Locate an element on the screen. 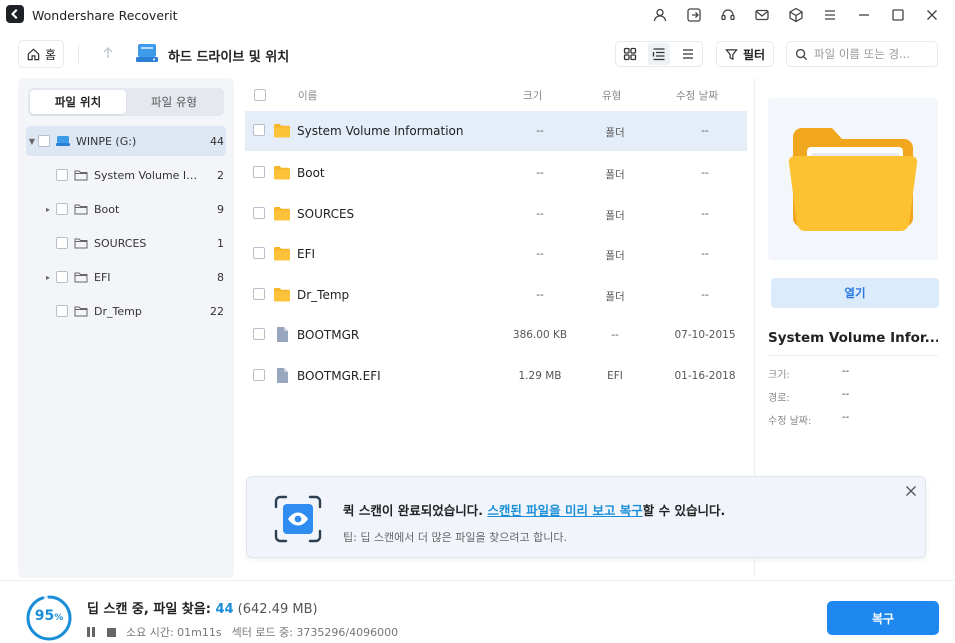  tree-item-folder: ▸ EFI 8 is located at coordinates (126, 277).